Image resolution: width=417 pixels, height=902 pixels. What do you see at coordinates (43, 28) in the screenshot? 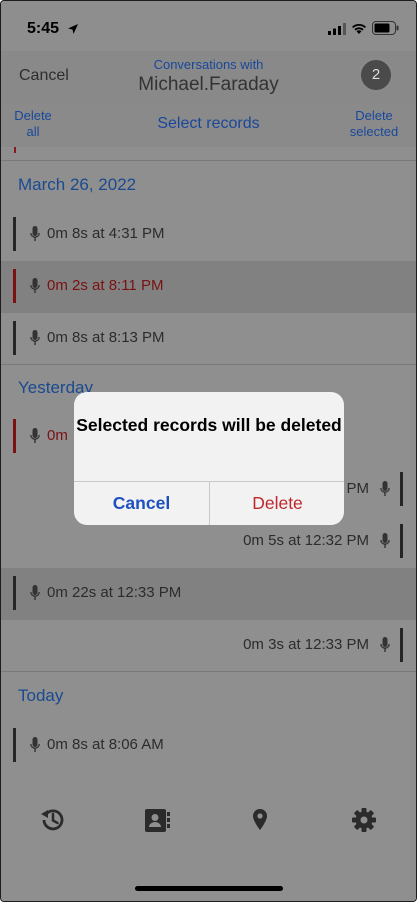
I see `status-time: 5:45` at bounding box center [43, 28].